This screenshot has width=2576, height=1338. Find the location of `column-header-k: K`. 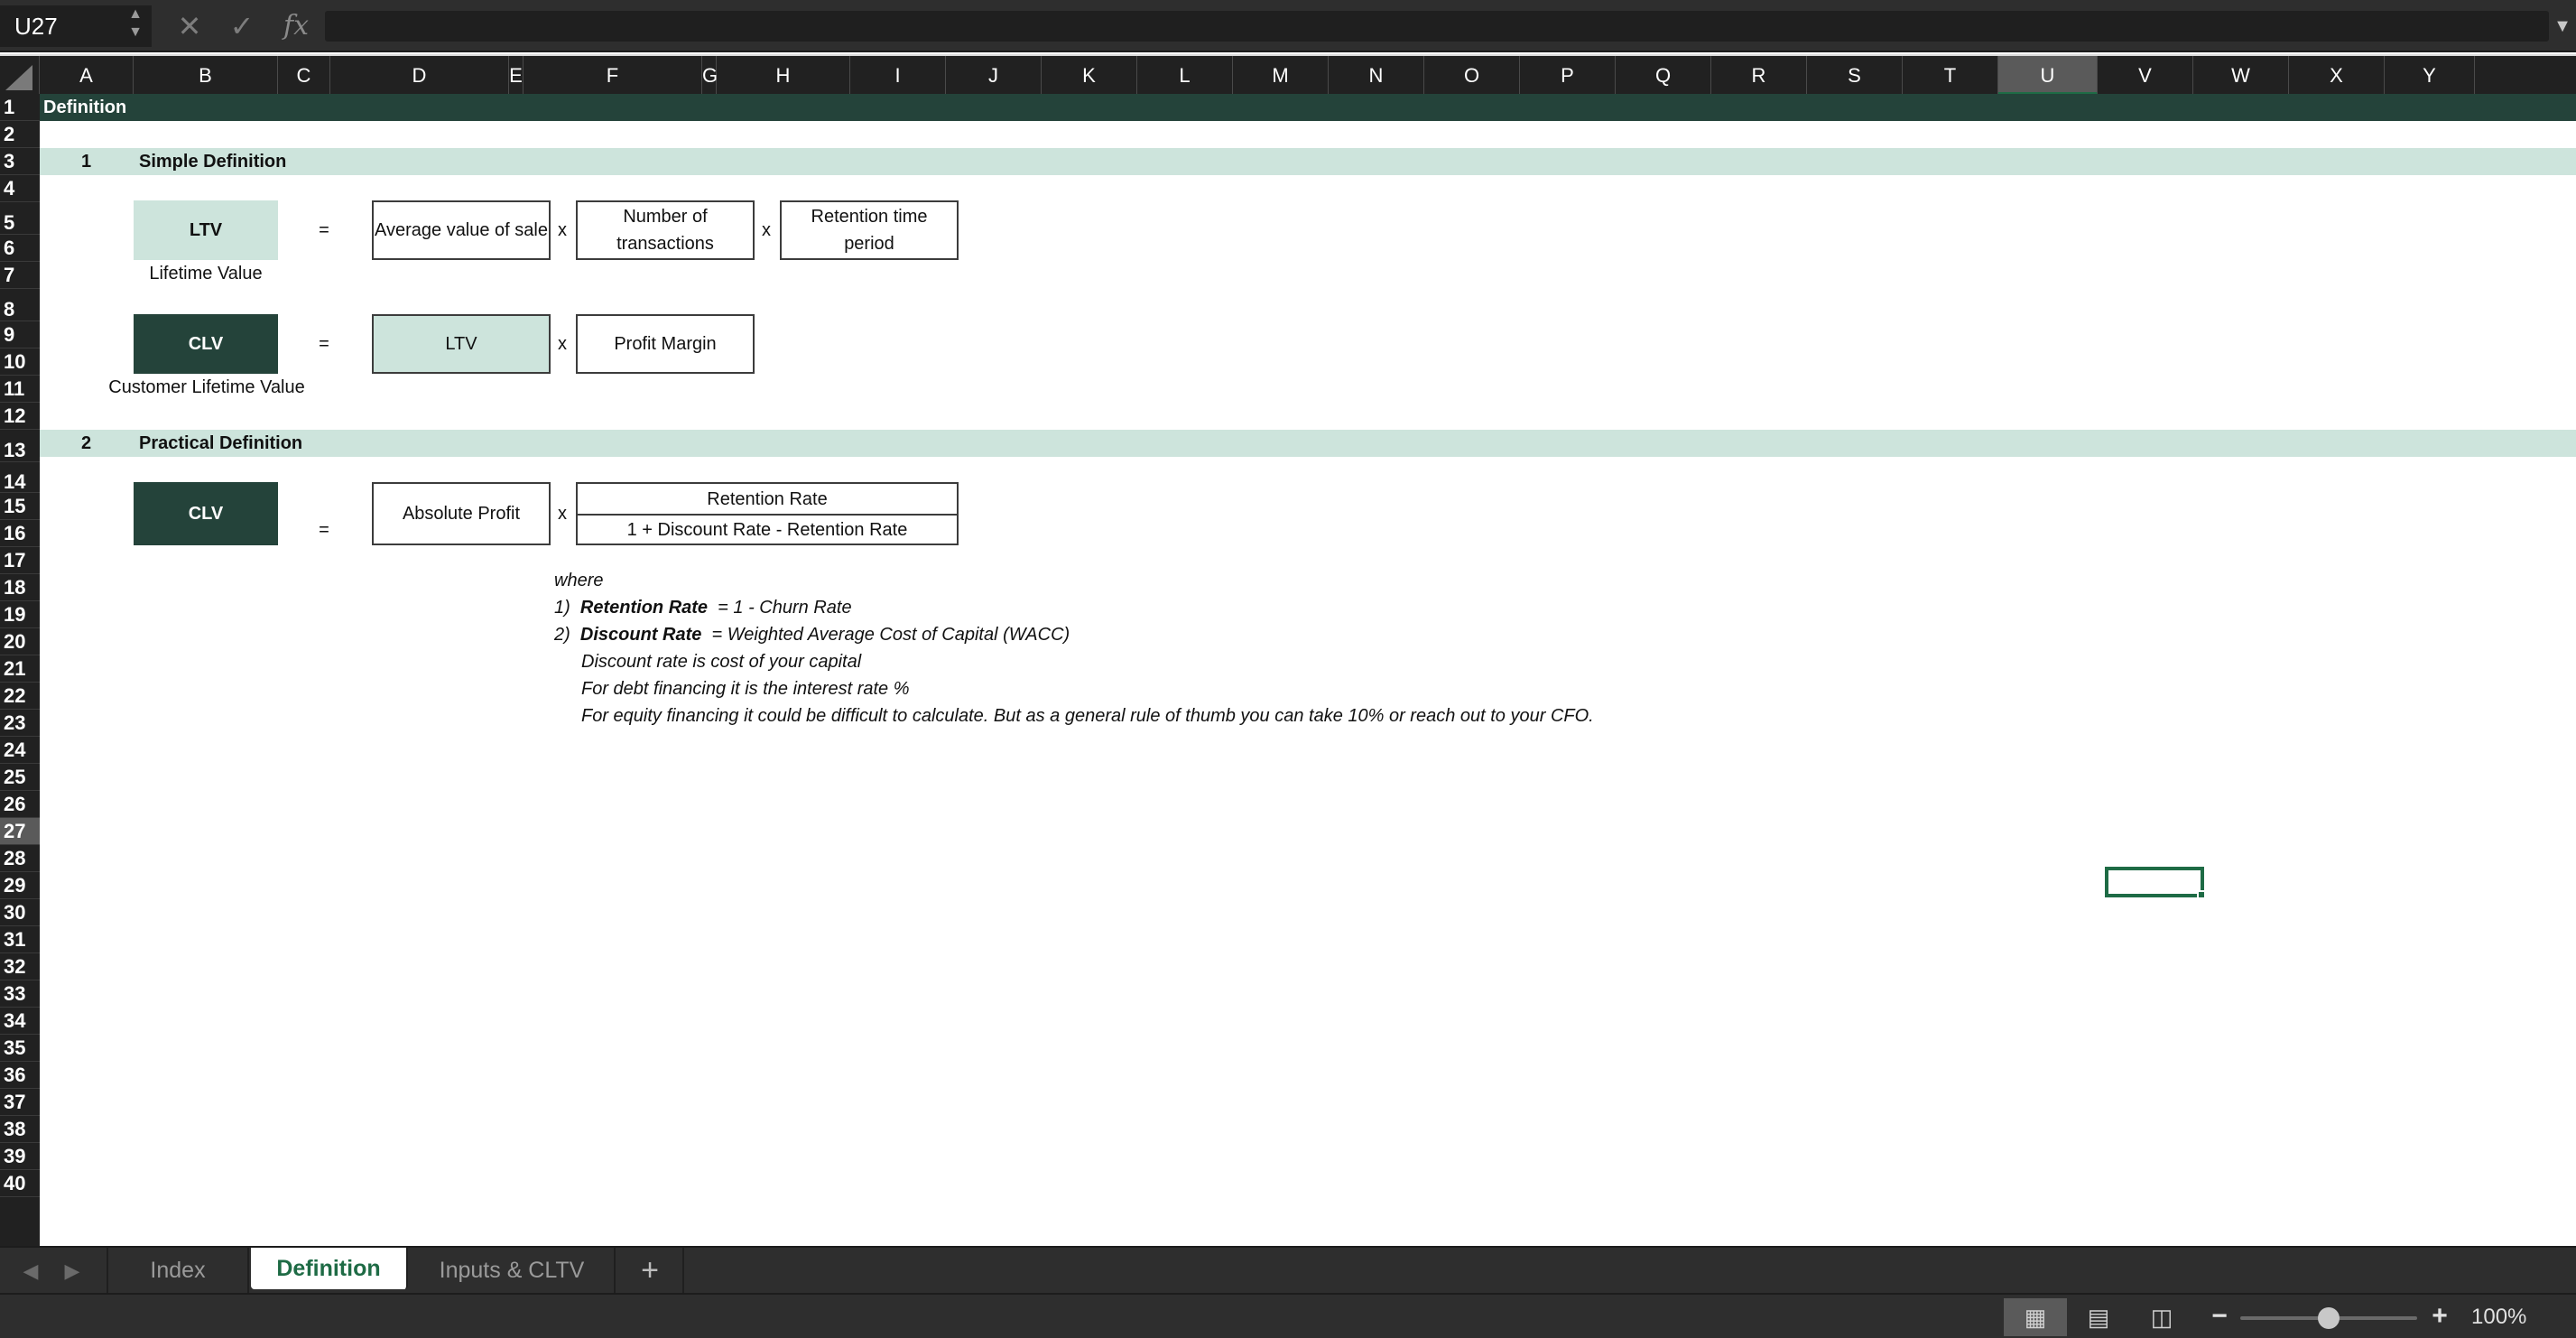

column-header-k: K is located at coordinates (1089, 76).